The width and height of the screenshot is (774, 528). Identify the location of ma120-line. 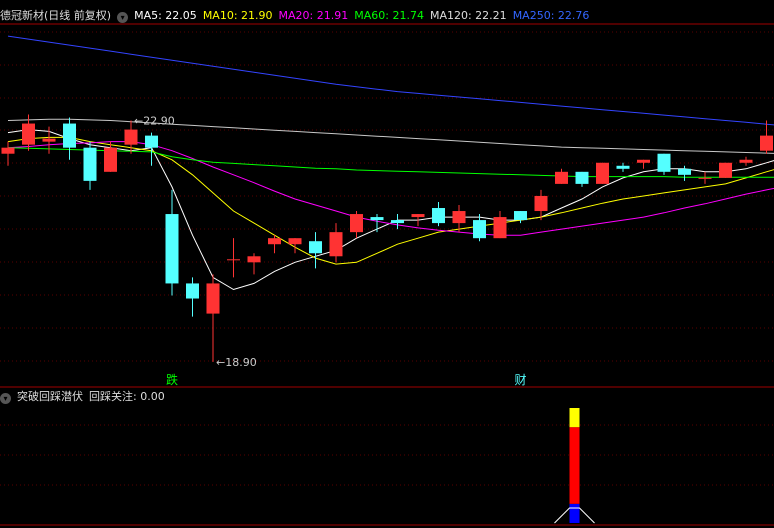
(390, 136).